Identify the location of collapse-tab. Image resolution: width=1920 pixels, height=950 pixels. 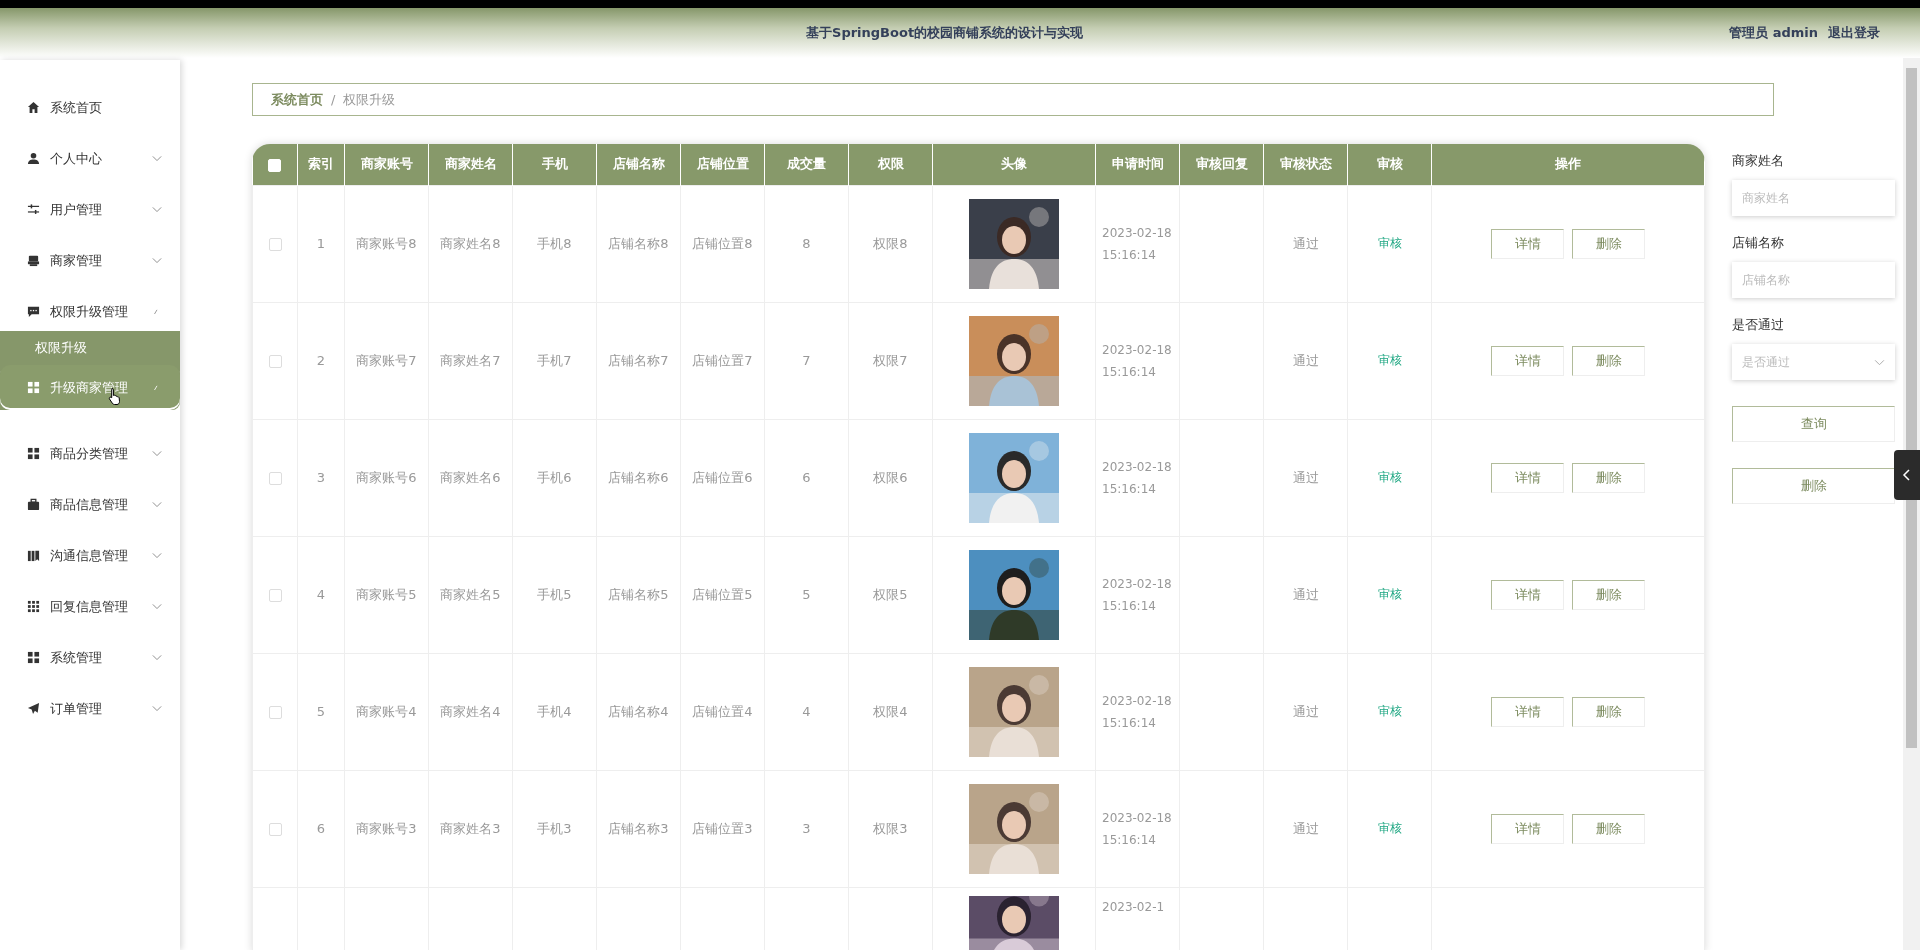
(1907, 475).